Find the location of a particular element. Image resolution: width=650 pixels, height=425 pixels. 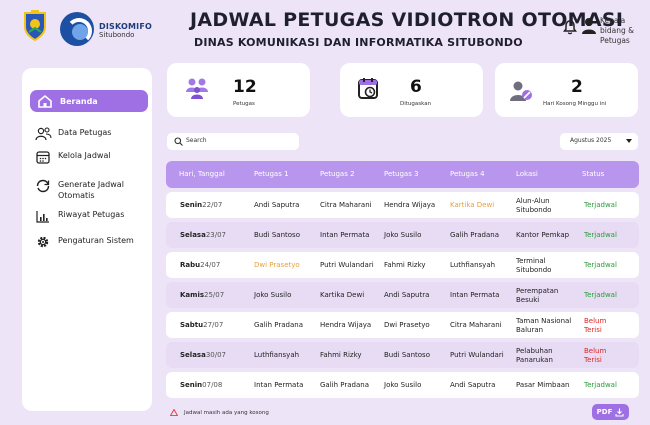

column-header: Petugas 4 is located at coordinates (467, 174).